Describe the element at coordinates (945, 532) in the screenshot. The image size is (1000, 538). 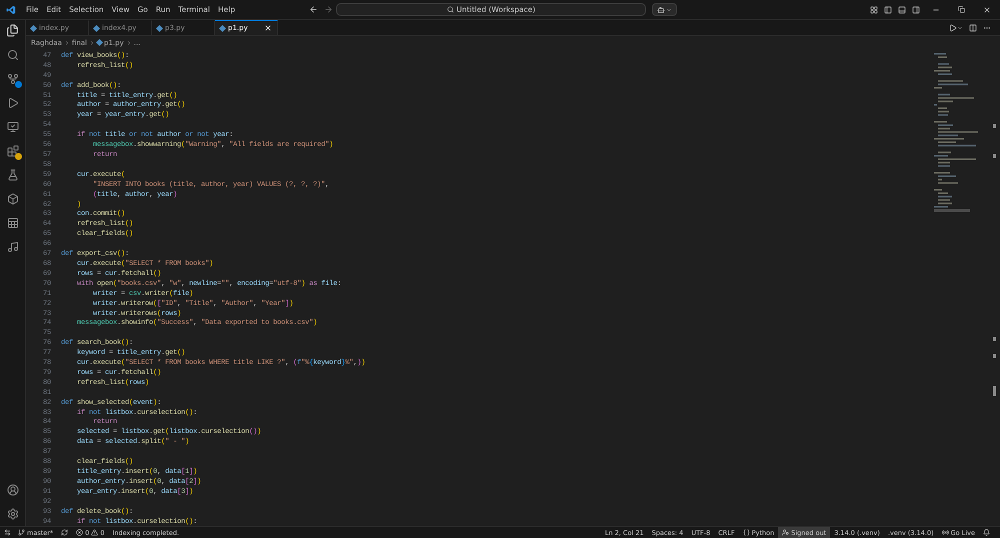
I see `broadcast-icon` at that location.